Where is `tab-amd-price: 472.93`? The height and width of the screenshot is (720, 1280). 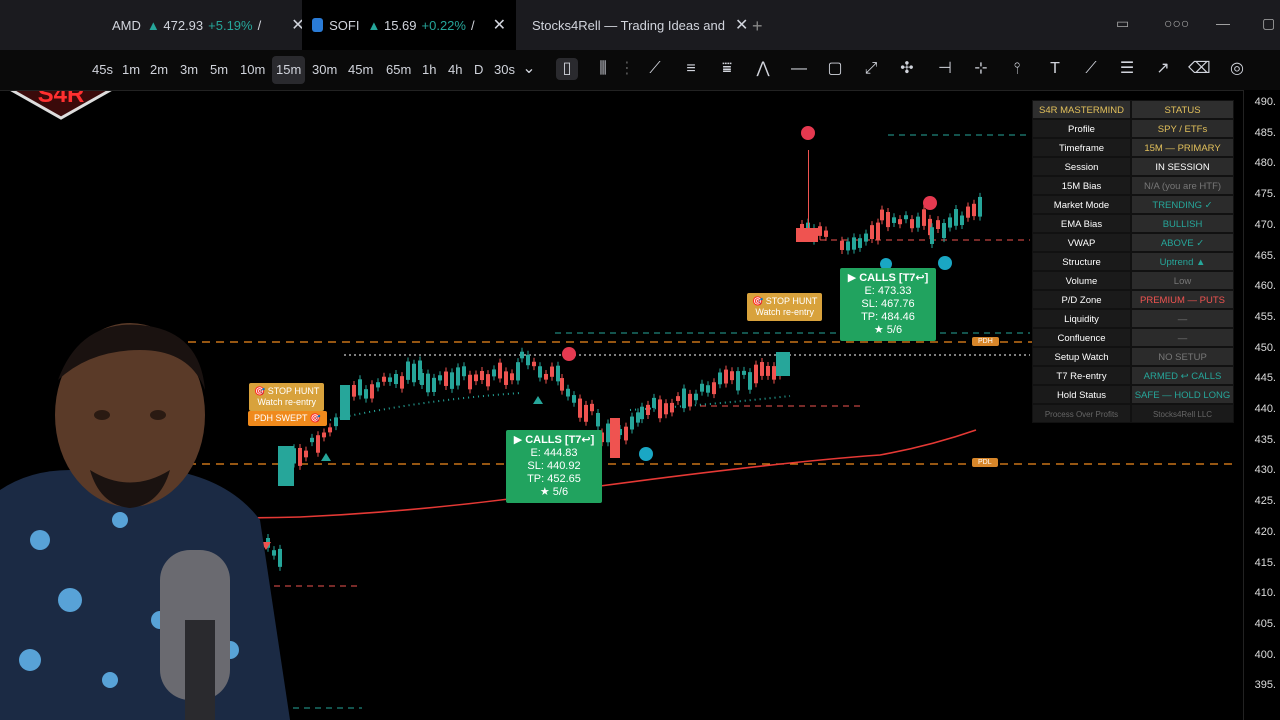
tab-amd-price: 472.93 is located at coordinates (183, 25).